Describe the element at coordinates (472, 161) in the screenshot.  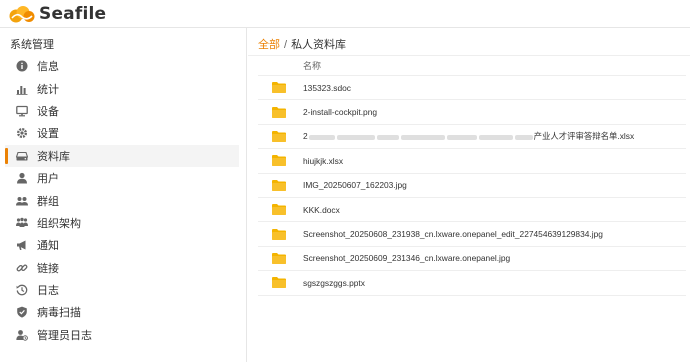
I see `table-row: hiujkjk.xlsx` at that location.